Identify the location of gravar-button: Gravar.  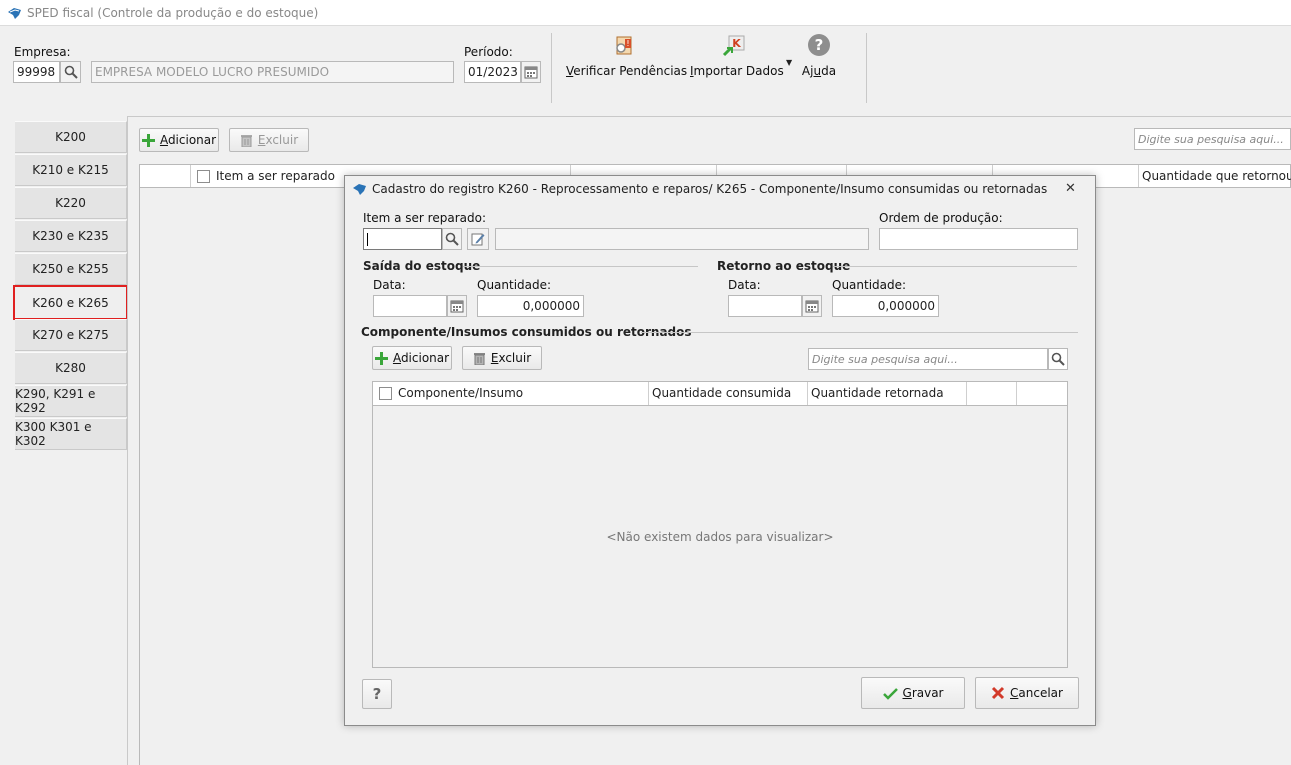
(913, 693).